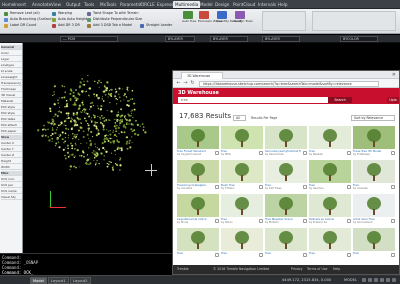 The height and width of the screenshot is (284, 400). I want to click on plotstyle-dropdown: BYCOLOR, so click(359, 39).